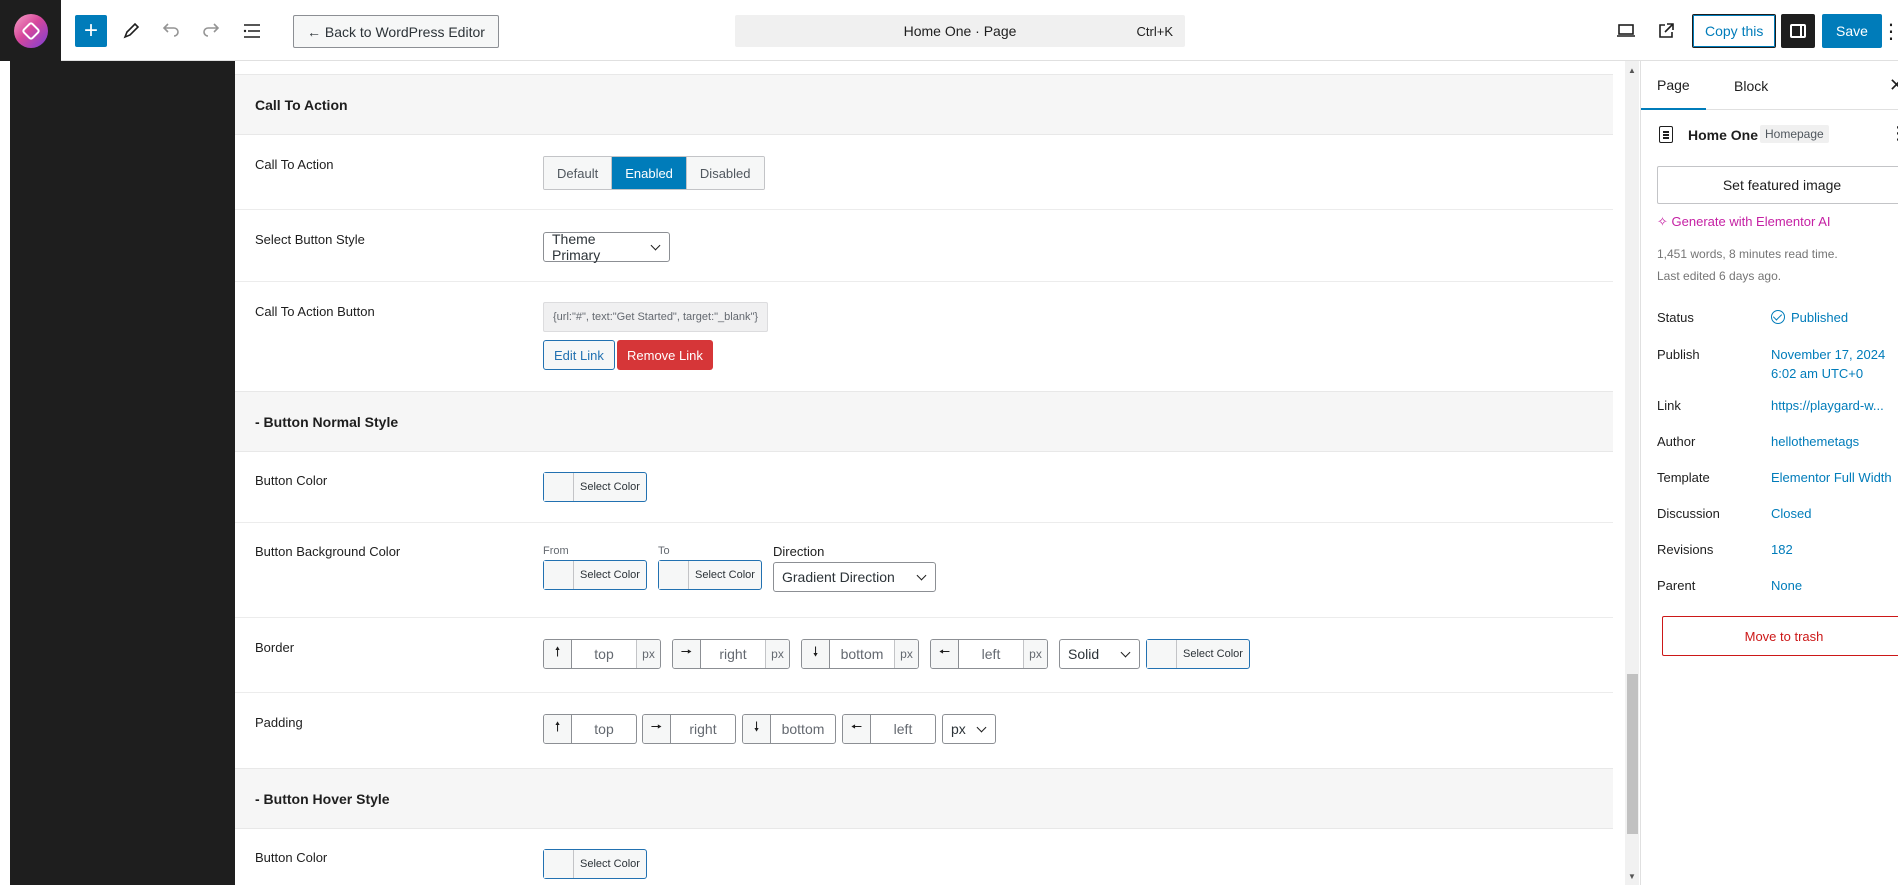 This screenshot has width=1898, height=885. Describe the element at coordinates (1664, 221) in the screenshot. I see `sparkle-icon: ✧` at that location.